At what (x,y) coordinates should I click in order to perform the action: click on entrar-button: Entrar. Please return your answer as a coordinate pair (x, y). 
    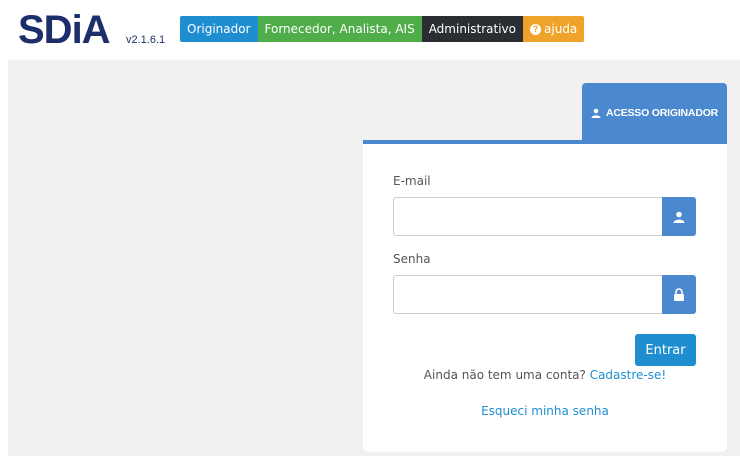
    Looking at the image, I should click on (665, 350).